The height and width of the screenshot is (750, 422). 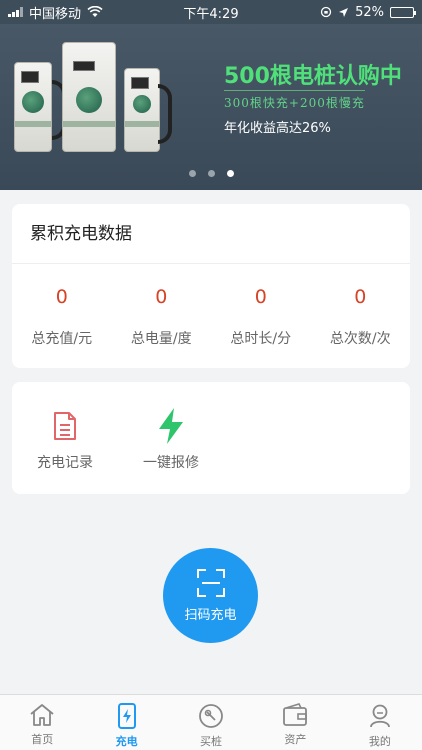 I want to click on lightning-icon, so click(x=171, y=426).